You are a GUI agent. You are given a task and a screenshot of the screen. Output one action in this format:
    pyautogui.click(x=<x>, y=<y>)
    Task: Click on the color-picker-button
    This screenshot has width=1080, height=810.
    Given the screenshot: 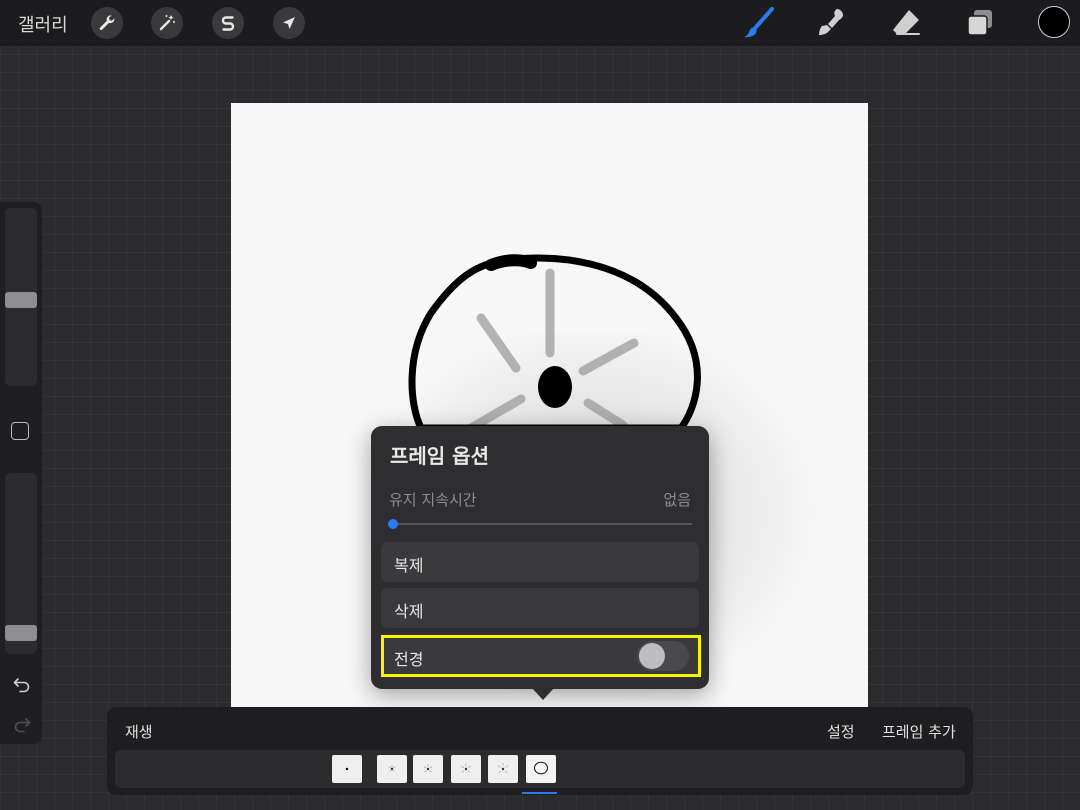 What is the action you would take?
    pyautogui.click(x=1054, y=22)
    